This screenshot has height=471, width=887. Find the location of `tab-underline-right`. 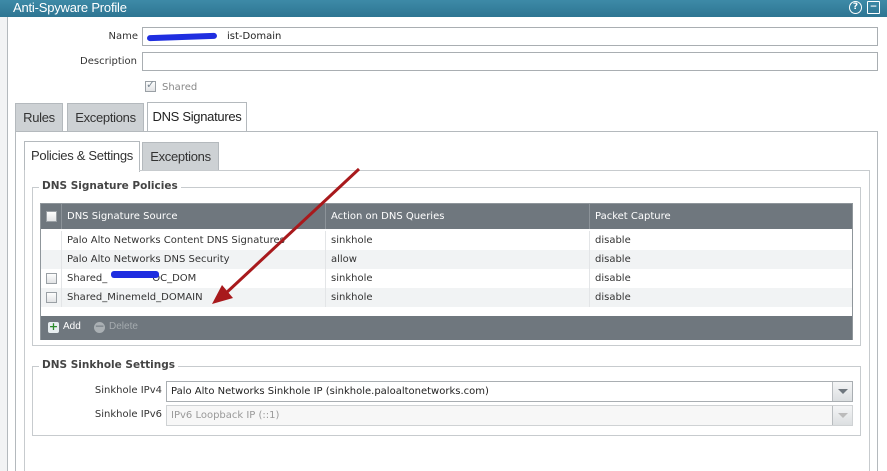

tab-underline-right is located at coordinates (562, 131).